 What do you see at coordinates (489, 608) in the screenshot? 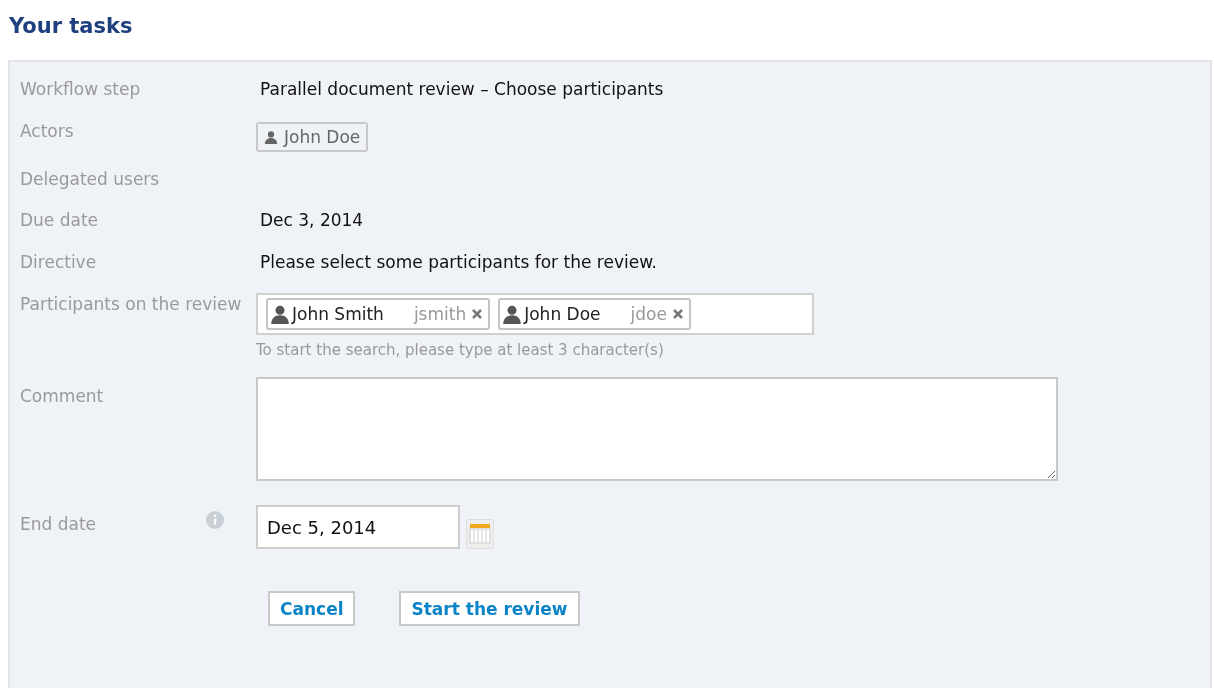
I see `start-review-button: Start the review` at bounding box center [489, 608].